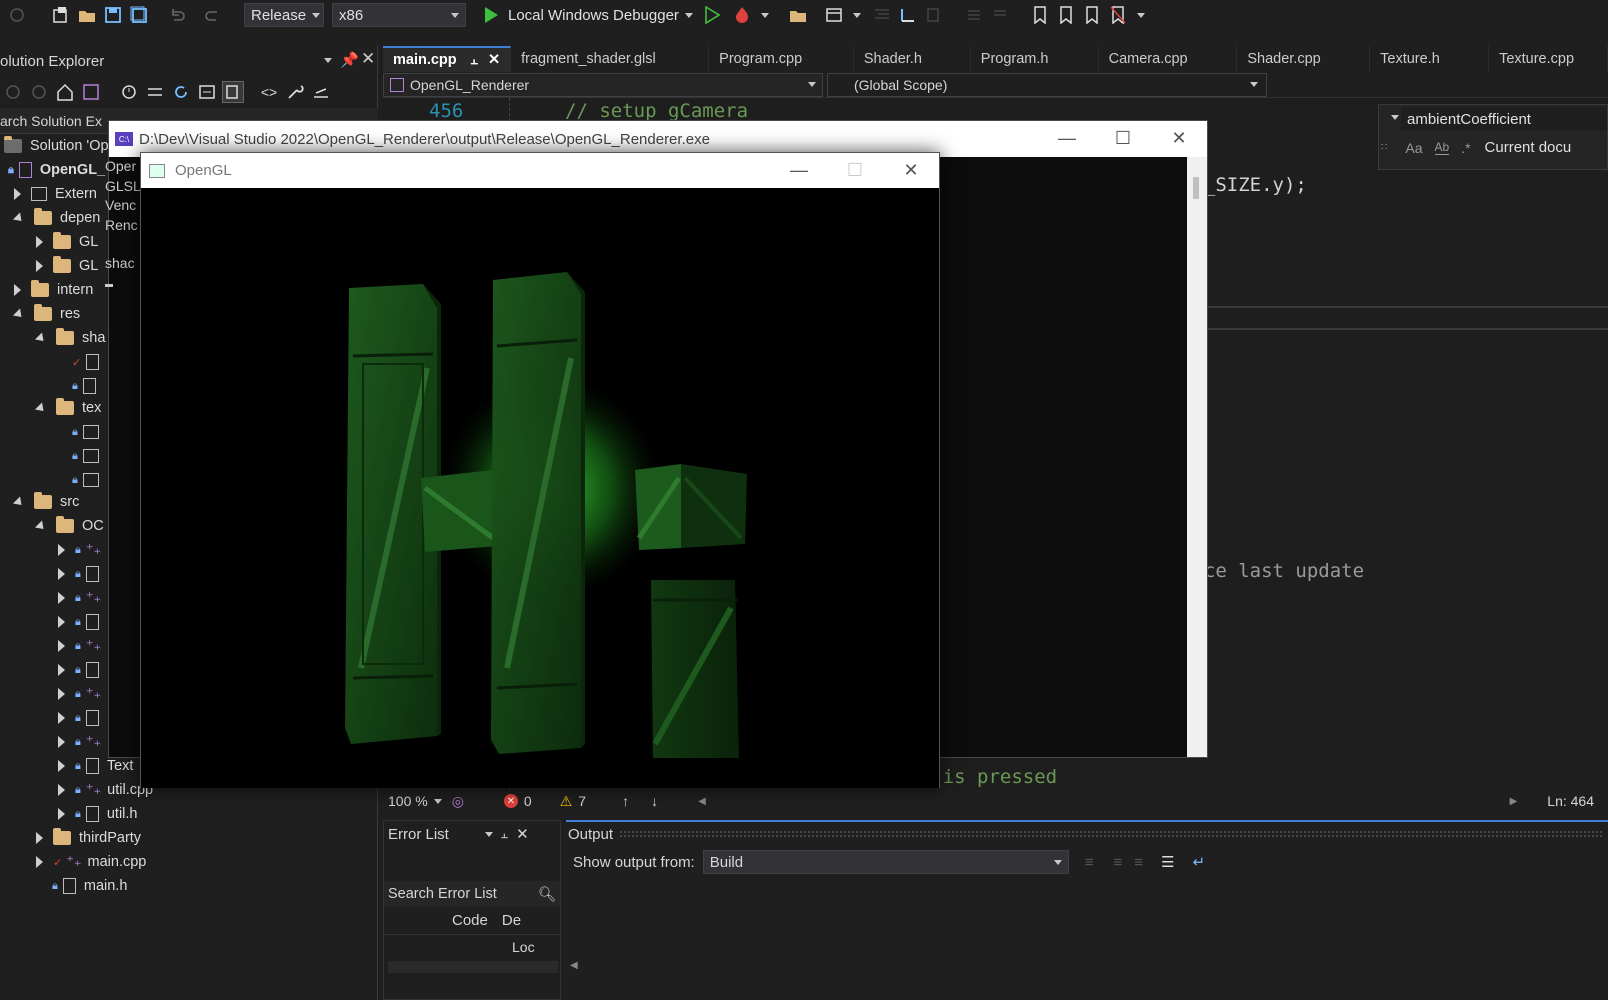 The width and height of the screenshot is (1608, 1000). Describe the element at coordinates (67, 266) in the screenshot. I see `tree-item-gl-2: GL` at that location.